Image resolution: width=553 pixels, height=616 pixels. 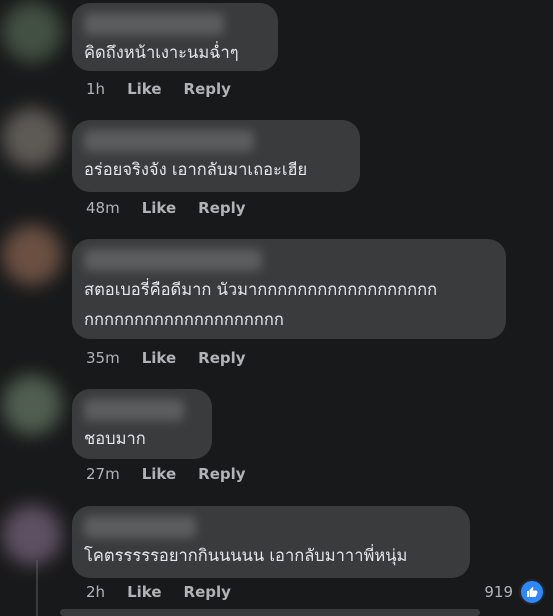 I want to click on comment-text: คิดถึงหน้าเงาะนมฉ่ำๆ, so click(x=161, y=52).